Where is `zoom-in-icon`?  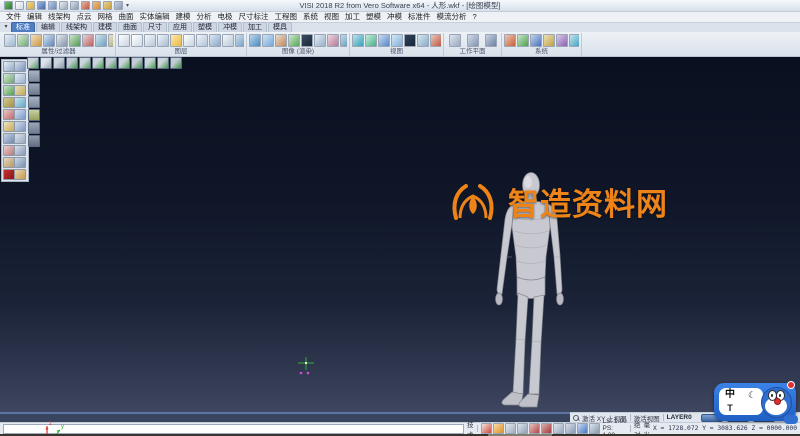
zoom-in-icon is located at coordinates (163, 63).